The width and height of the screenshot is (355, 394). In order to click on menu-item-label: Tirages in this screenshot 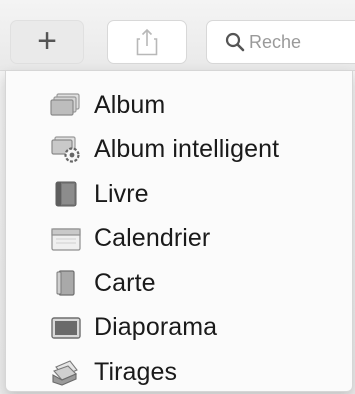, I will do `click(136, 371)`.